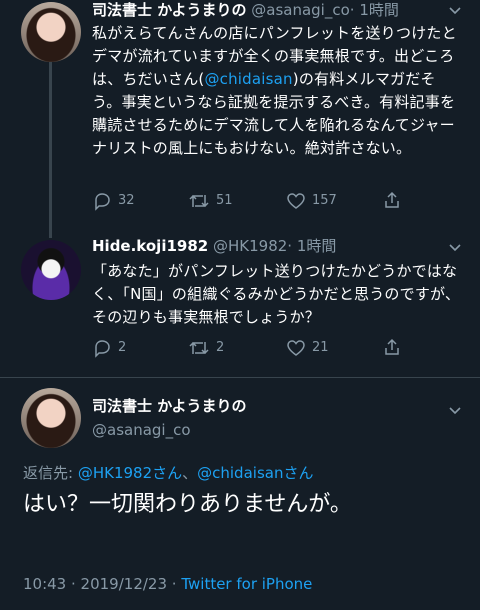 This screenshot has height=610, width=480. I want to click on tweet-actions: 32 51 157, so click(282, 201).